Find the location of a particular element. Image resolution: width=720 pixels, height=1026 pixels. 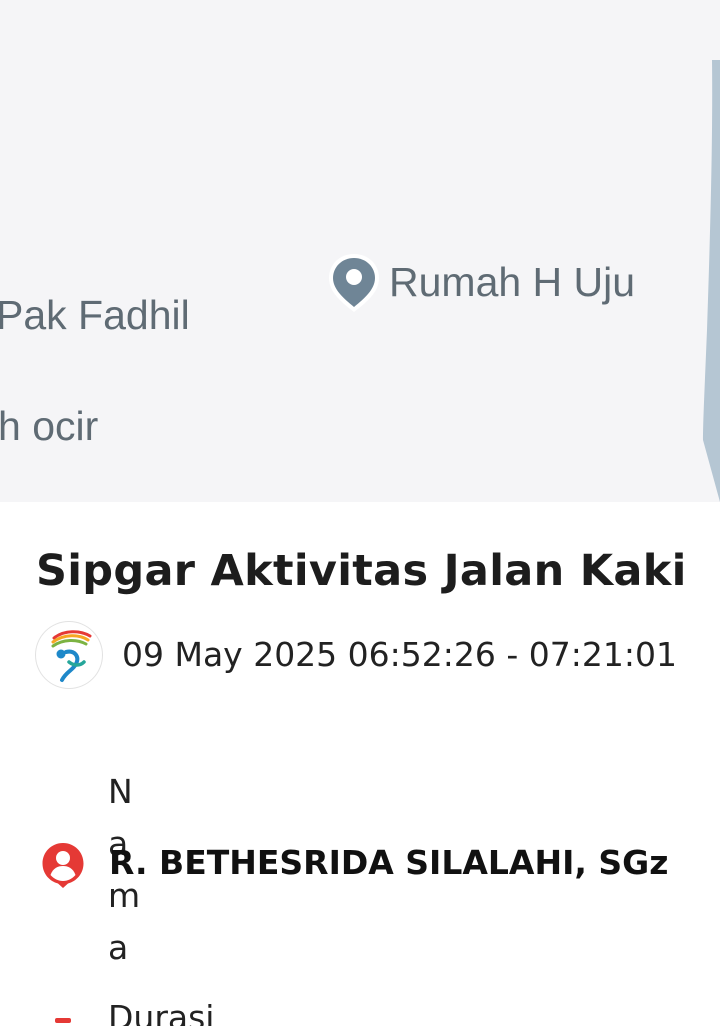

activity-title: Sipgar Aktivitas Jalan Kaki is located at coordinates (361, 571).